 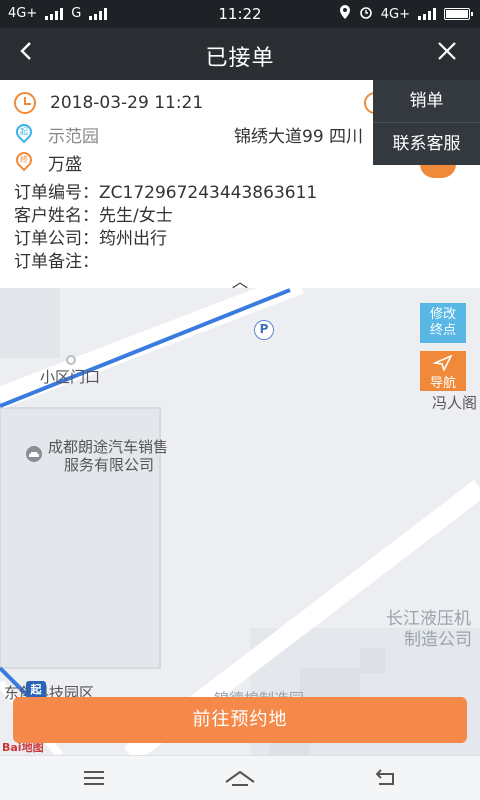 What do you see at coordinates (208, 193) in the screenshot?
I see `order-number-value: ZC172967243443863611` at bounding box center [208, 193].